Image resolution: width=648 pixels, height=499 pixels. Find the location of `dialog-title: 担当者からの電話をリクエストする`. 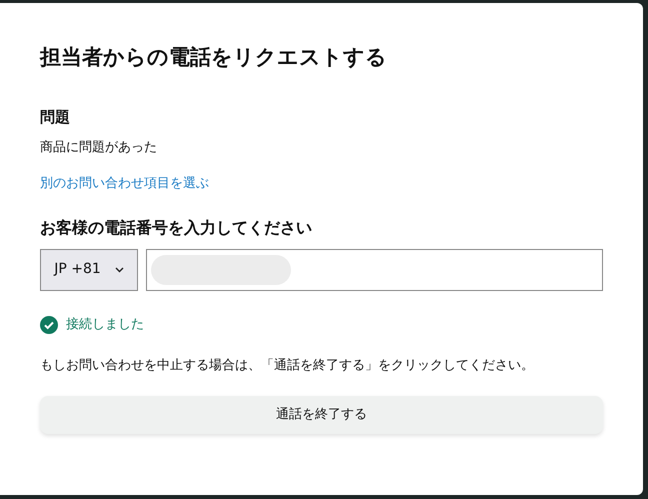

dialog-title: 担当者からの電話をリクエストする is located at coordinates (214, 57).